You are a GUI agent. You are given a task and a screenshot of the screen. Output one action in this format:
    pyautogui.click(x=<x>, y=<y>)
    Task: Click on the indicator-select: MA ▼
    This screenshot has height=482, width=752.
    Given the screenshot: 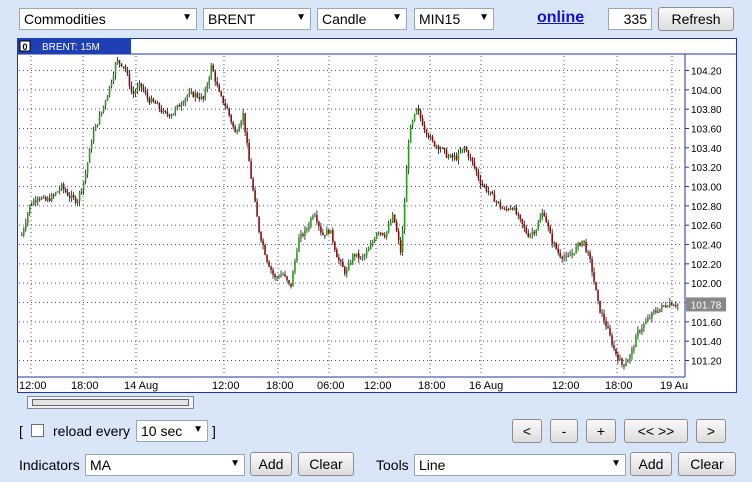 What is the action you would take?
    pyautogui.click(x=165, y=465)
    